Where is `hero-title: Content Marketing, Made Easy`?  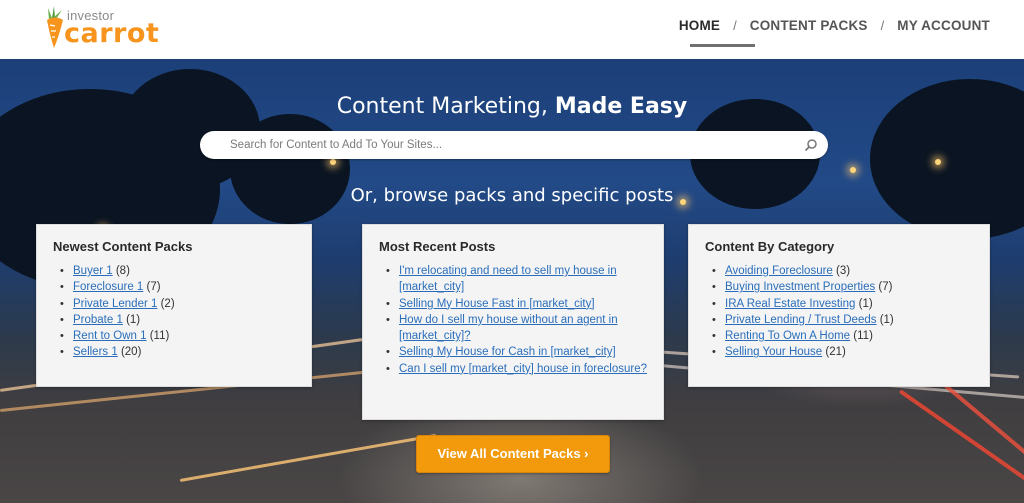 hero-title: Content Marketing, Made Easy is located at coordinates (512, 106).